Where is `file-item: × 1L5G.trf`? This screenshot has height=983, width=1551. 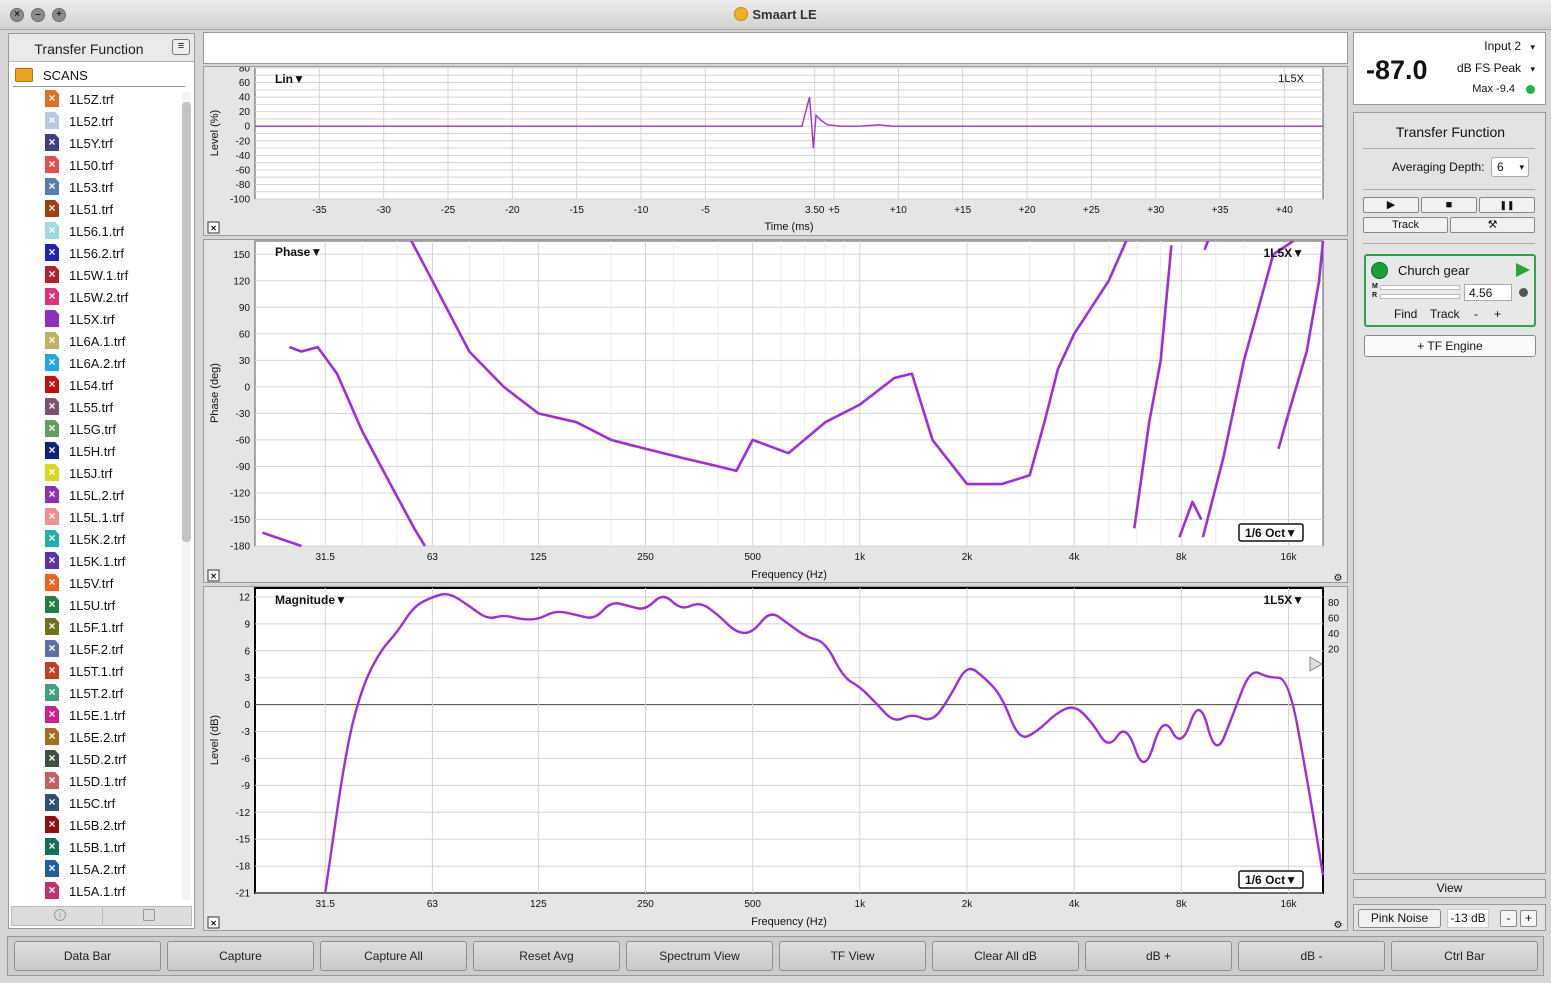 file-item: × 1L5G.trf is located at coordinates (112, 429).